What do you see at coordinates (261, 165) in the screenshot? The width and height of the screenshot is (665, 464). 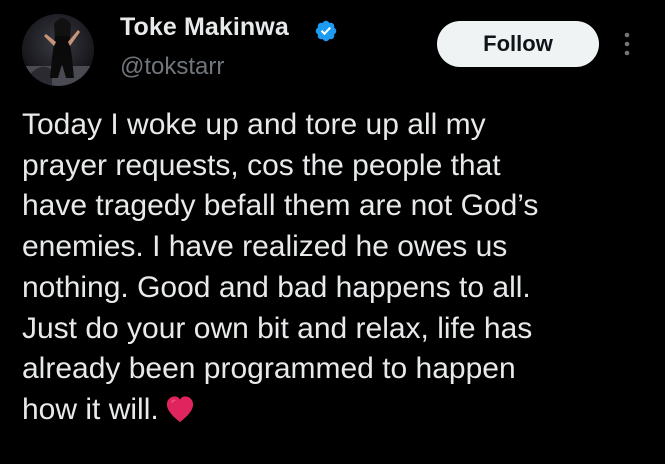 I see `tweet-text-line: prayer requests, cos the people that` at bounding box center [261, 165].